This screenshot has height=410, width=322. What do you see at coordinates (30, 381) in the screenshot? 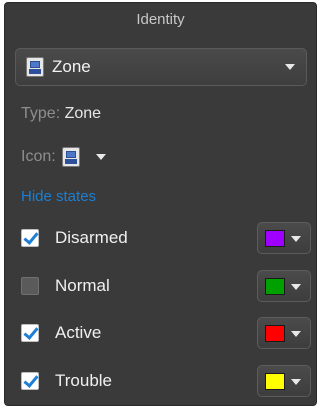
I see `trouble-checkbox` at bounding box center [30, 381].